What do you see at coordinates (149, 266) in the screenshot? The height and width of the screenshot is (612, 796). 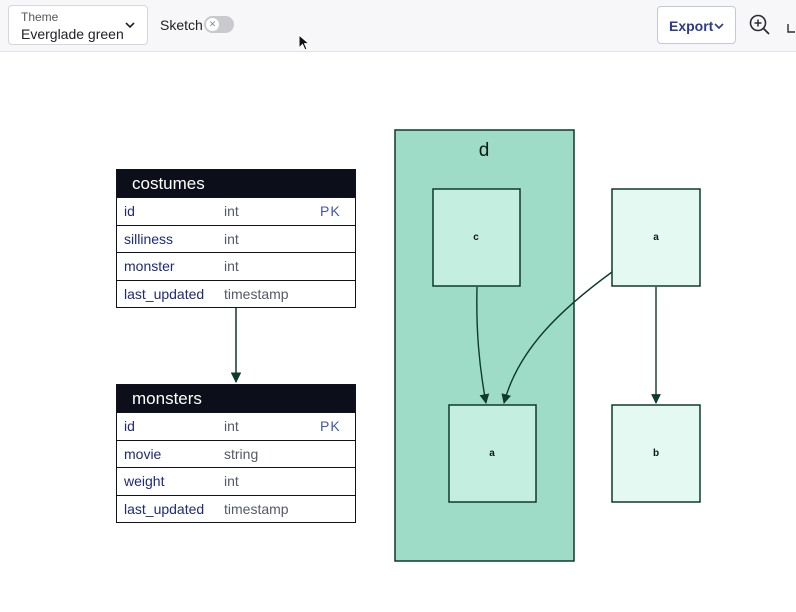 I see `column-name: monster` at bounding box center [149, 266].